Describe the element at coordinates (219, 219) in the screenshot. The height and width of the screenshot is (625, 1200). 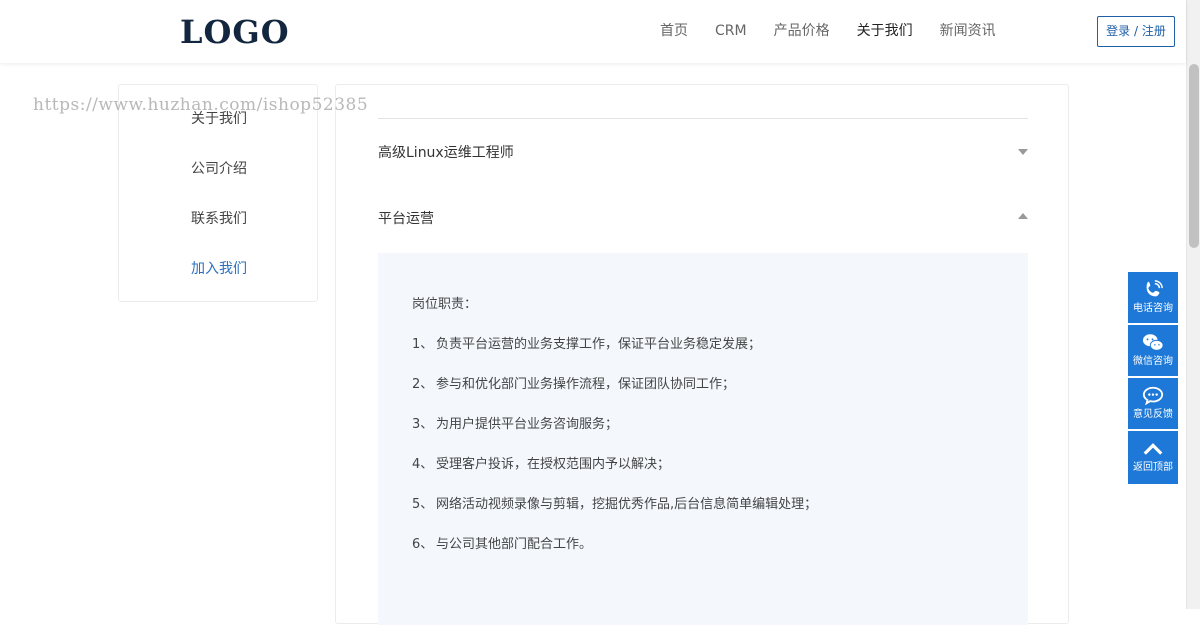
I see `sidebar-item-contact: 联系我们` at that location.